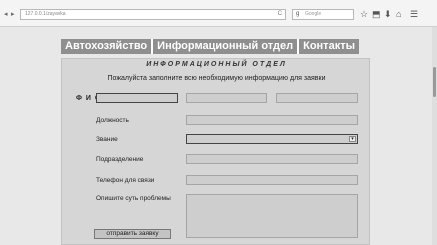 The image size is (437, 245). Describe the element at coordinates (376, 14) in the screenshot. I see `reading-list-icon: ⬒` at that location.